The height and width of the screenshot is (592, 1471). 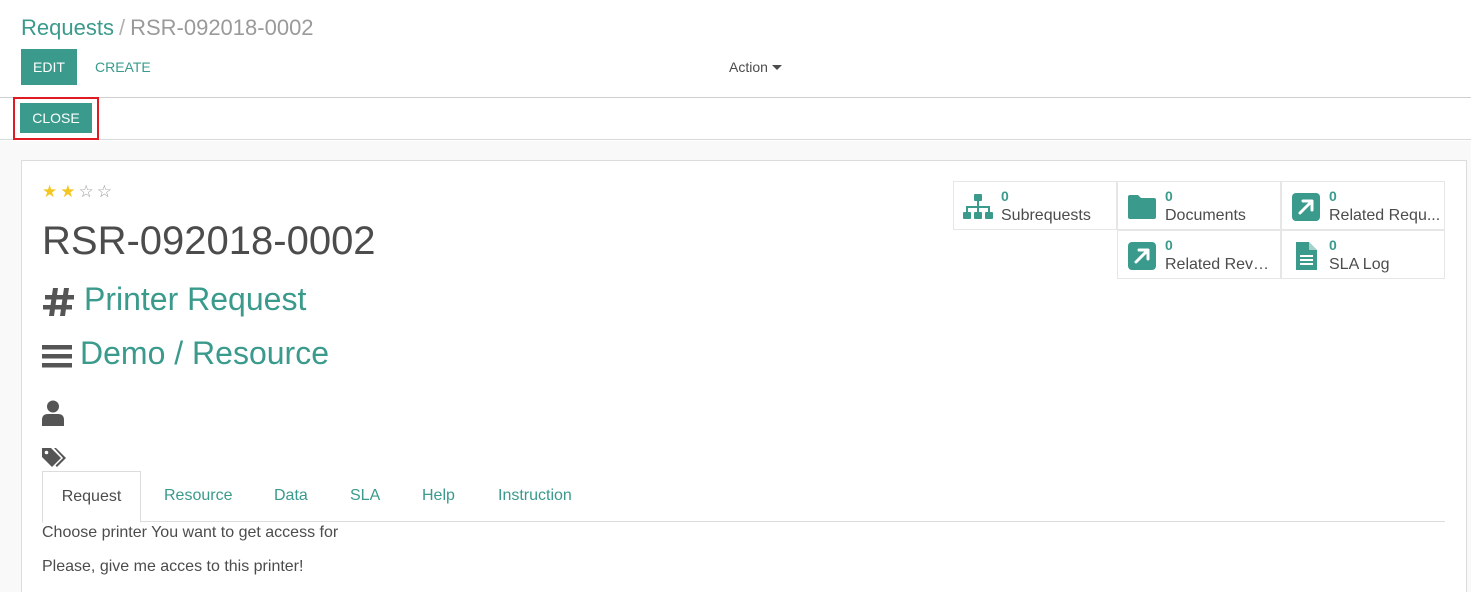 What do you see at coordinates (173, 566) in the screenshot?
I see `request-text-line-2: Please, give me acces to this printer!` at bounding box center [173, 566].